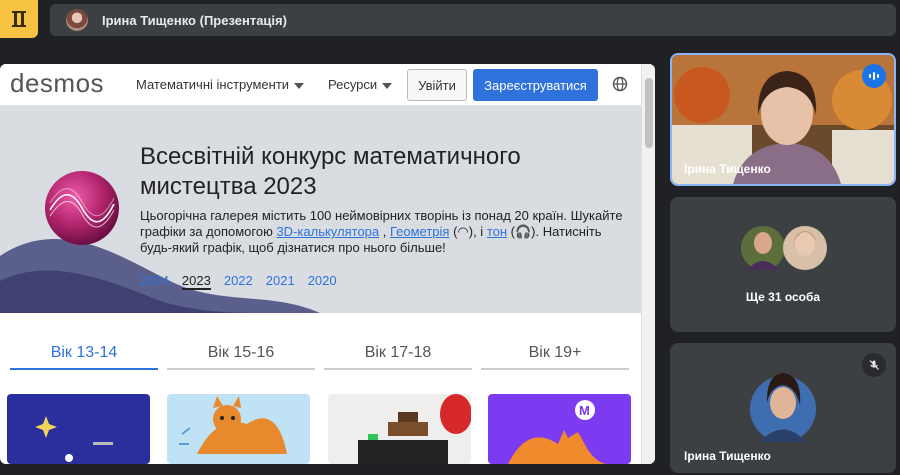  Describe the element at coordinates (77, 20) in the screenshot. I see `presenter-avatar` at that location.